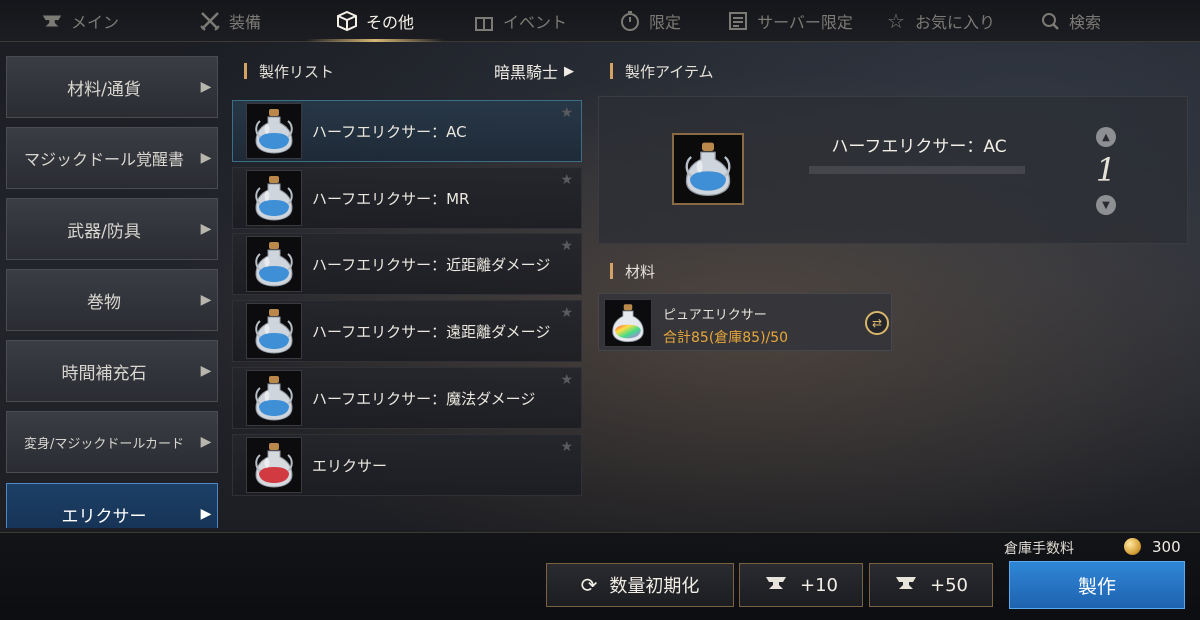 The height and width of the screenshot is (620, 1200). I want to click on tab-equipment-label: 装備, so click(244, 22).